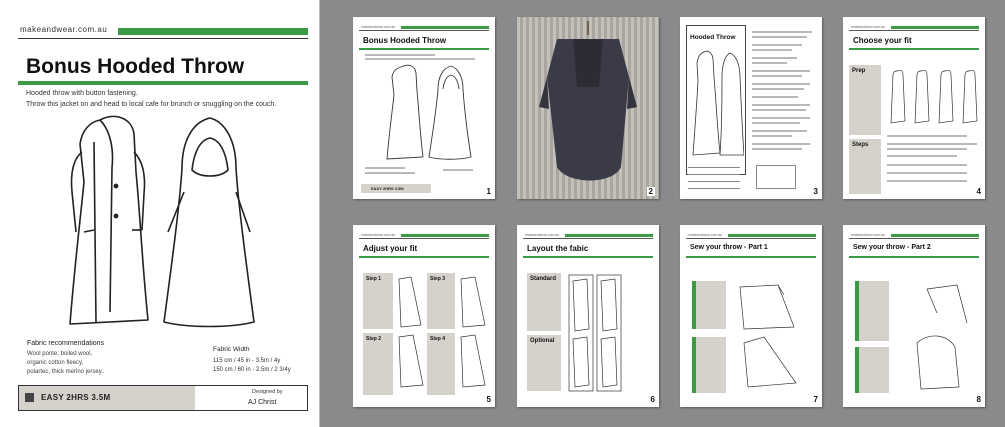 The image size is (1005, 427). What do you see at coordinates (652, 399) in the screenshot?
I see `page-number: 6` at bounding box center [652, 399].